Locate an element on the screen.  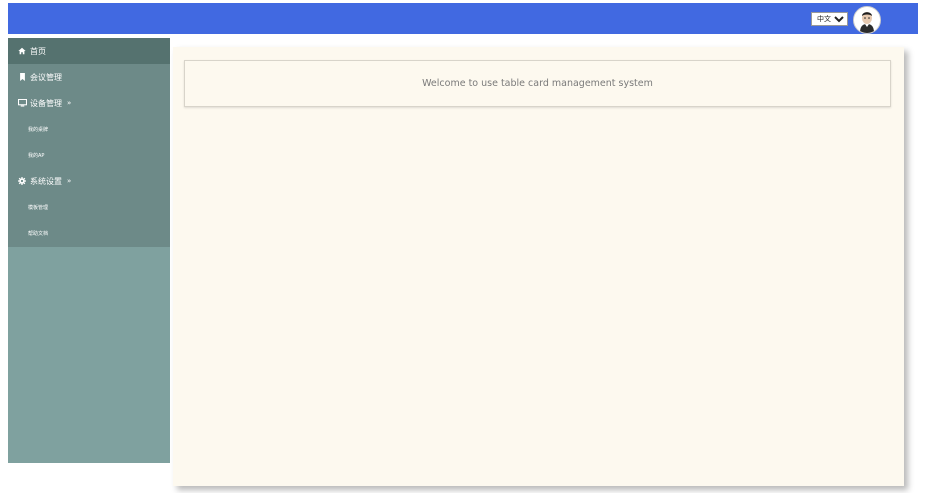
sidebar-item-meeting-management: 会议管理 is located at coordinates (89, 77).